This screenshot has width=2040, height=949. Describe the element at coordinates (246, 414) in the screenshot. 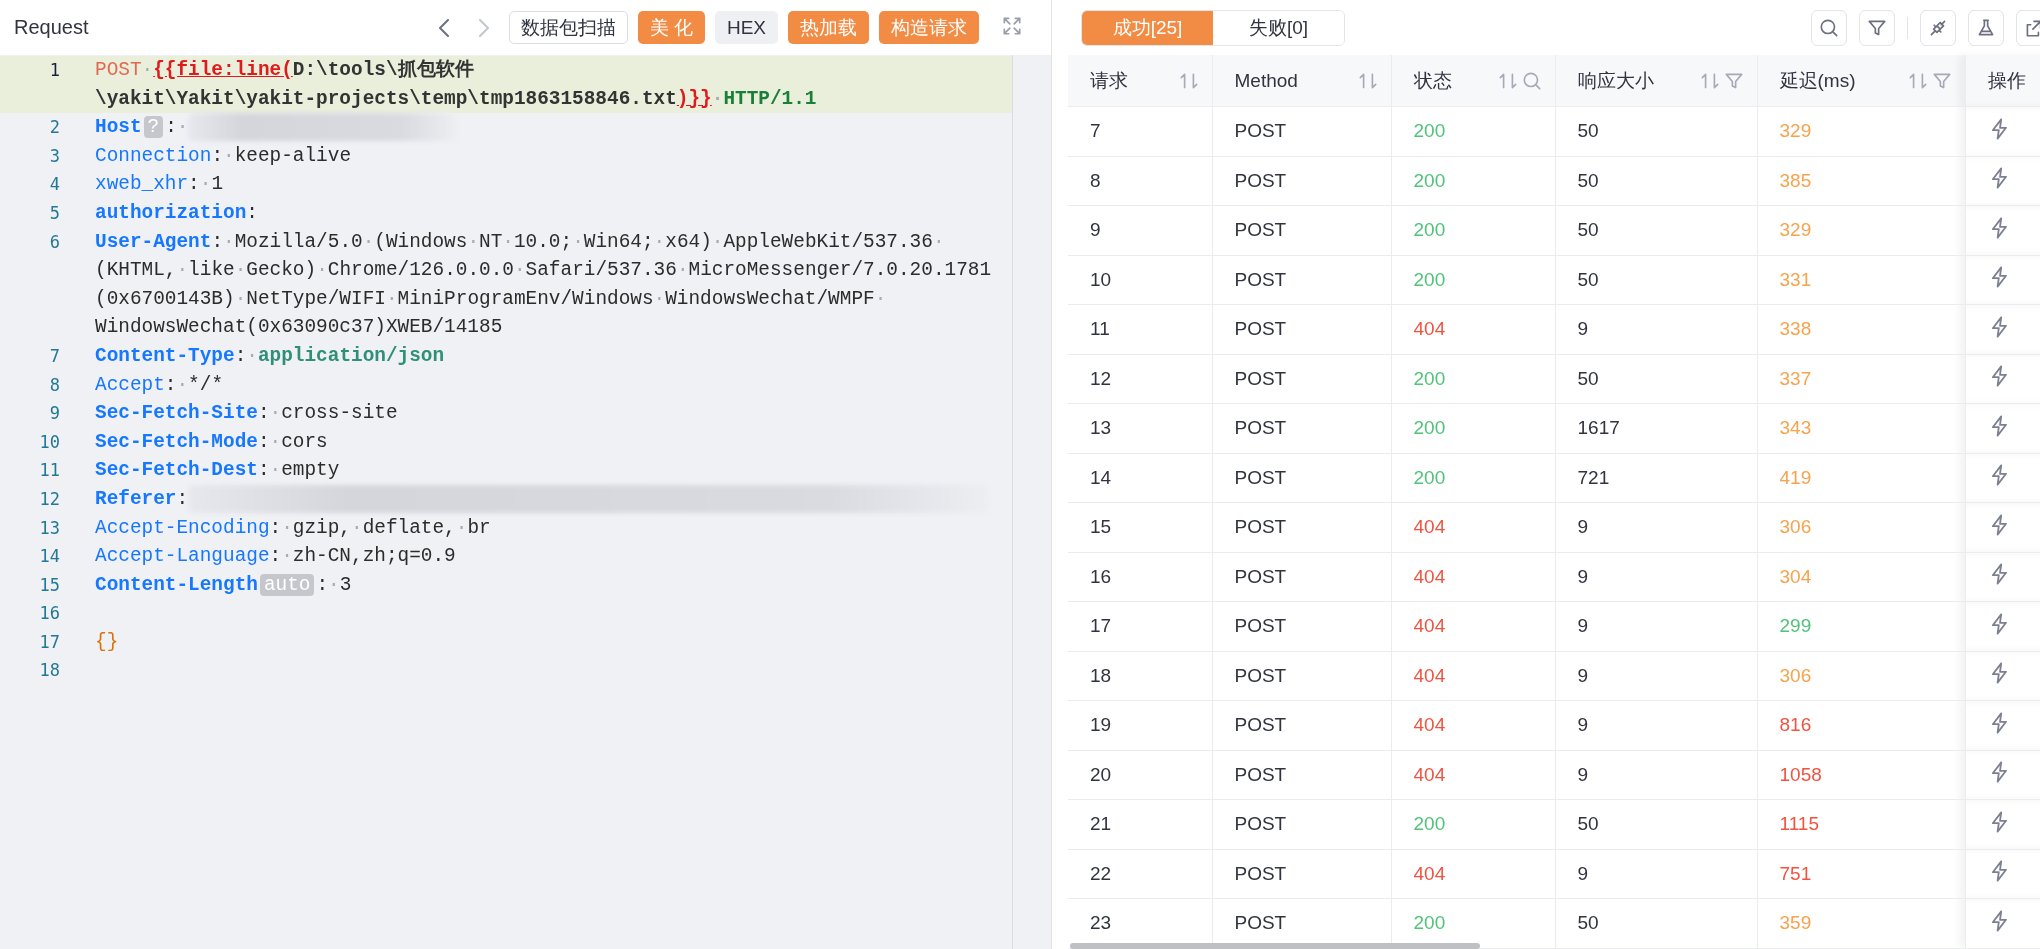

I see `code-line: Sec-Fetch-Site:·cross-site` at that location.